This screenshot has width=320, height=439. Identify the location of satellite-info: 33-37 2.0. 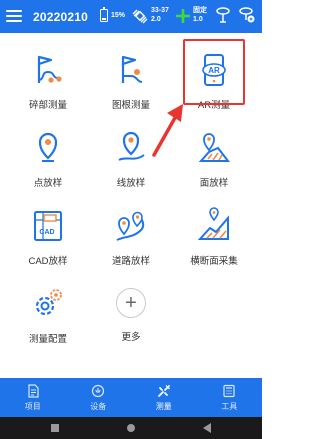
(160, 15).